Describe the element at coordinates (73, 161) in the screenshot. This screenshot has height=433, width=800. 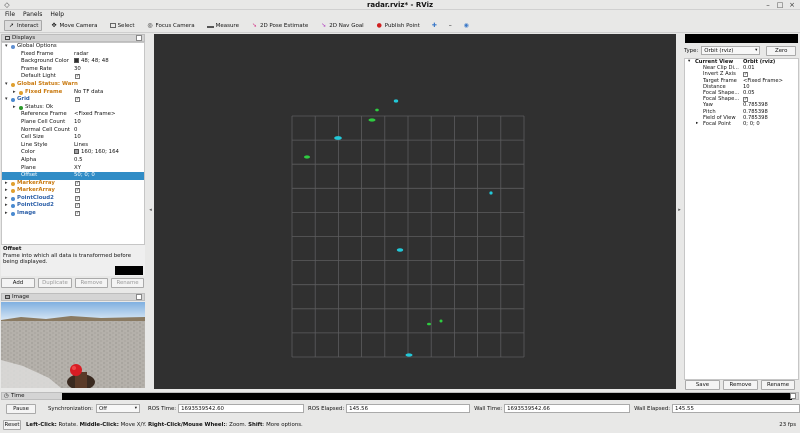
I see `display-tree-row: Alpha 0.5` at that location.